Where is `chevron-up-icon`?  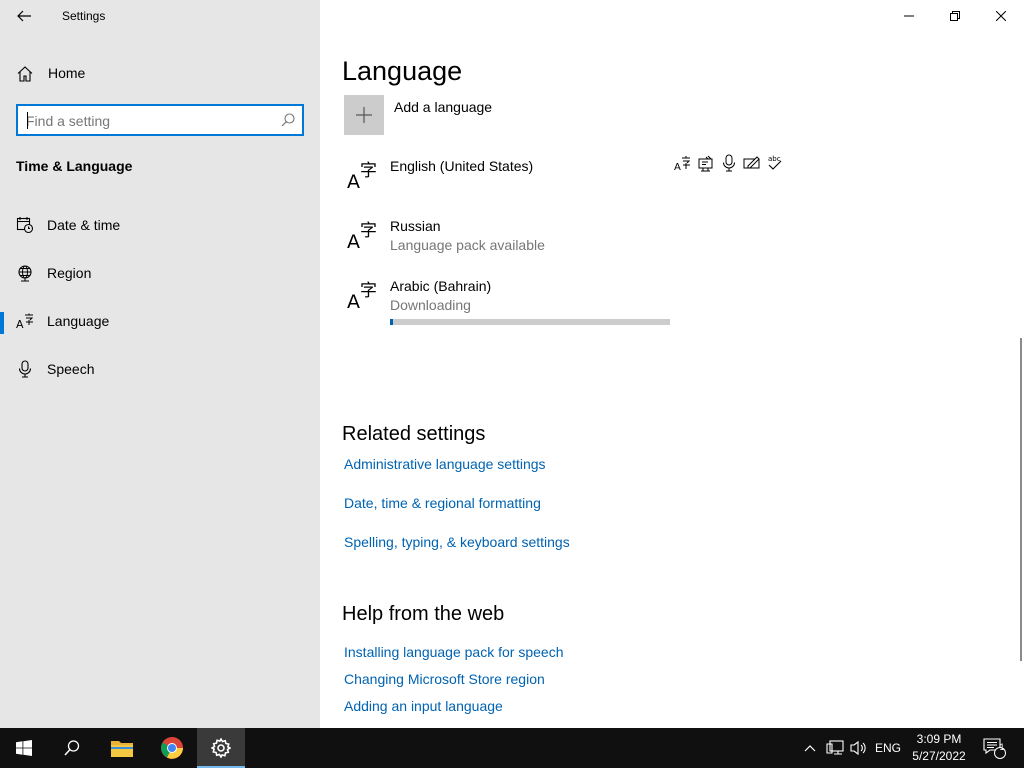
chevron-up-icon is located at coordinates (810, 748).